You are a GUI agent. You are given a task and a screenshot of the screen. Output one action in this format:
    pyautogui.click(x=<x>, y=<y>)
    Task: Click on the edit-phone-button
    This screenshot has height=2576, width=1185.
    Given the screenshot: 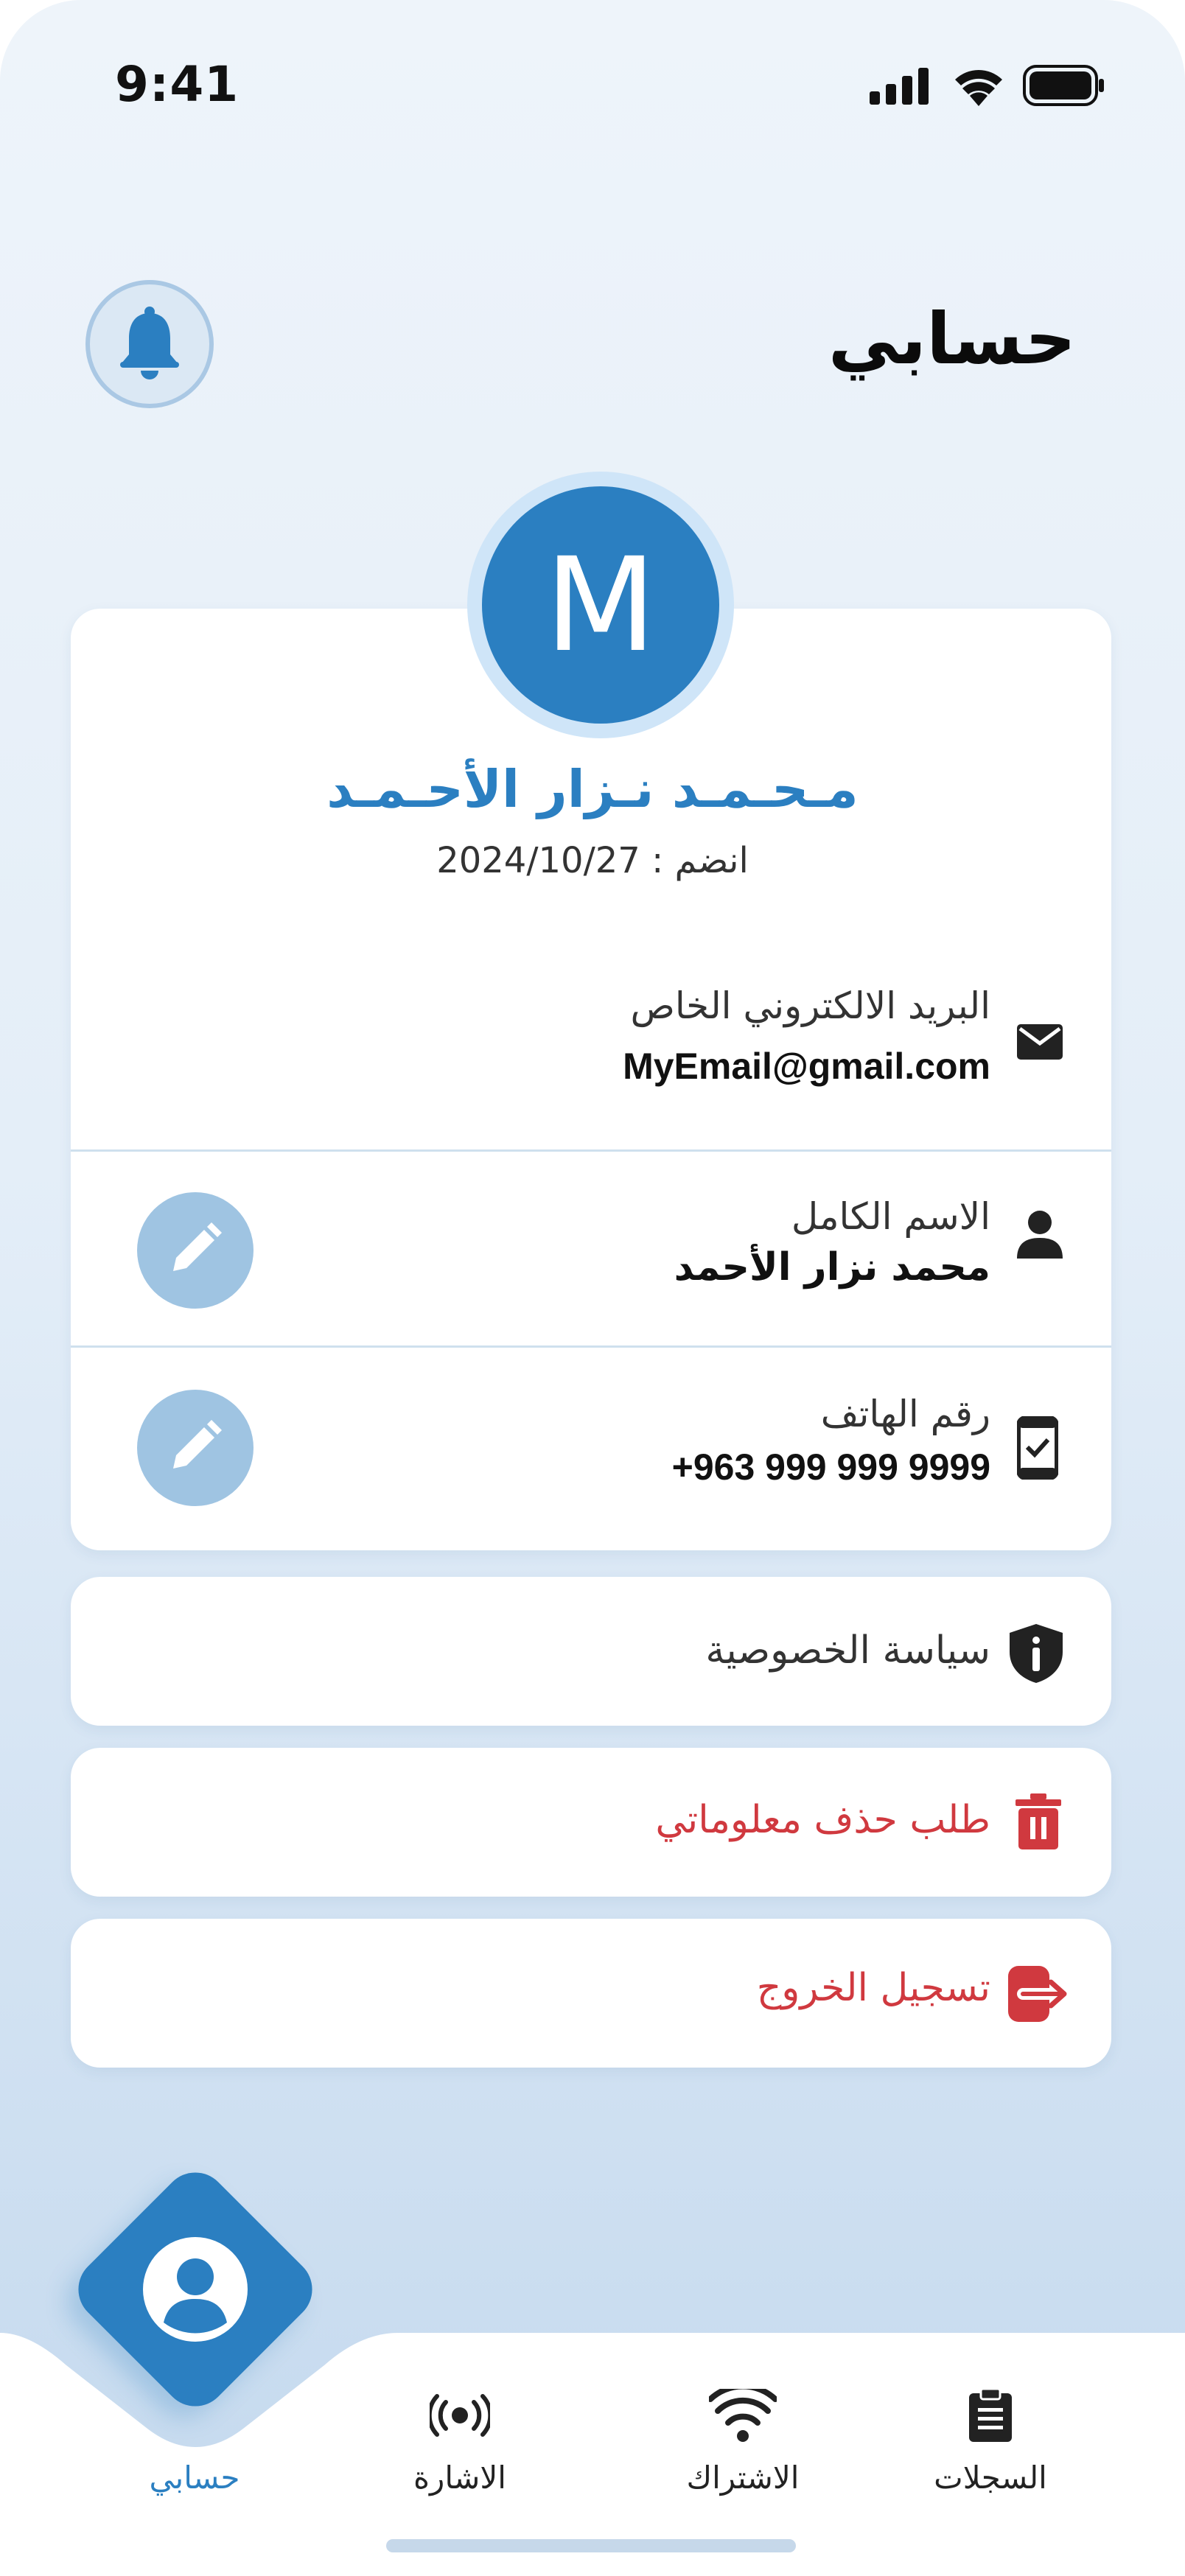 What is the action you would take?
    pyautogui.click(x=195, y=1448)
    